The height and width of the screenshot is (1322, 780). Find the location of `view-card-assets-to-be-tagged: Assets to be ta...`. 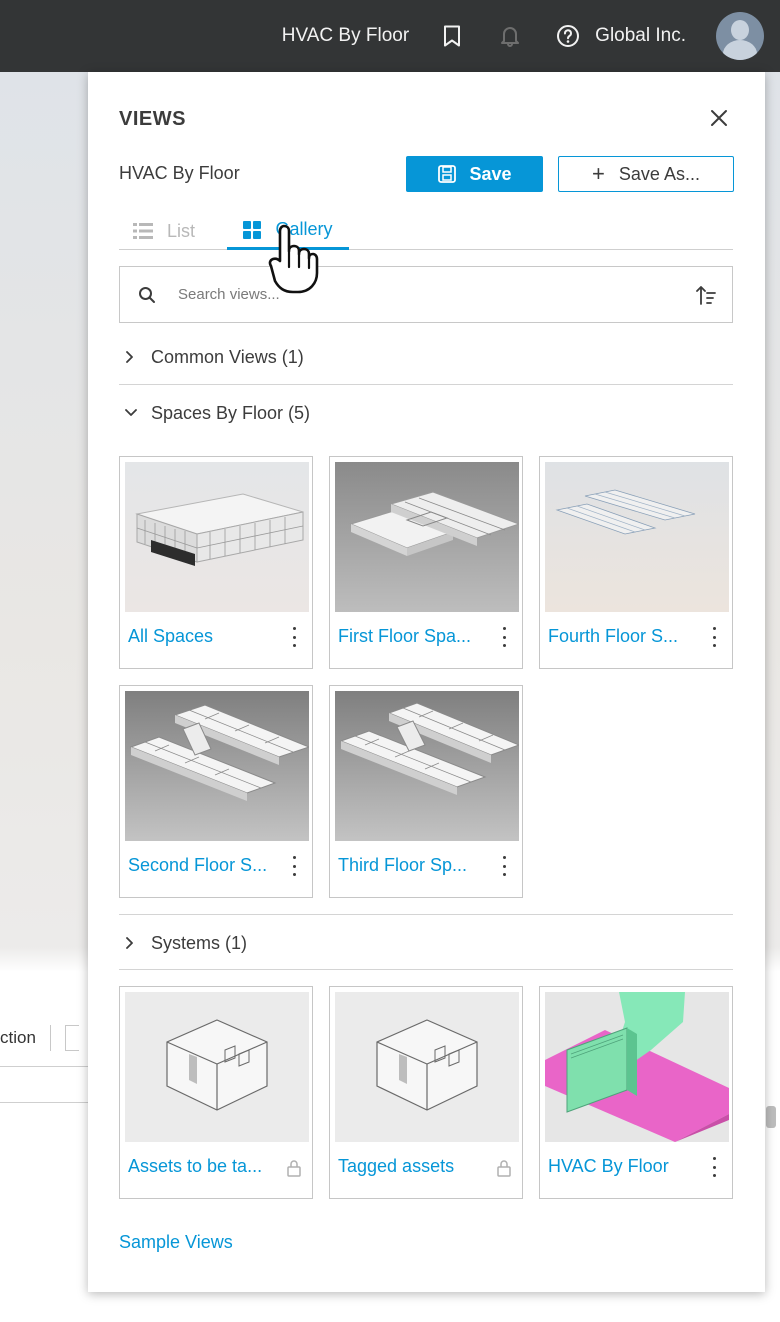

view-card-assets-to-be-tagged: Assets to be ta... is located at coordinates (216, 1092).